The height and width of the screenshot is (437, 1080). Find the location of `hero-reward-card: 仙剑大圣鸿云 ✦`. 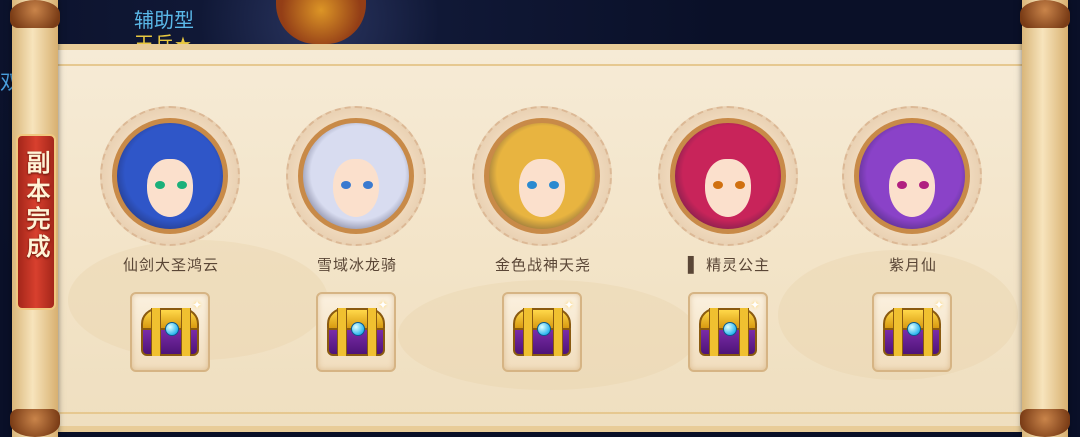

hero-reward-card: 仙剑大圣鸿云 ✦ is located at coordinates (171, 241).